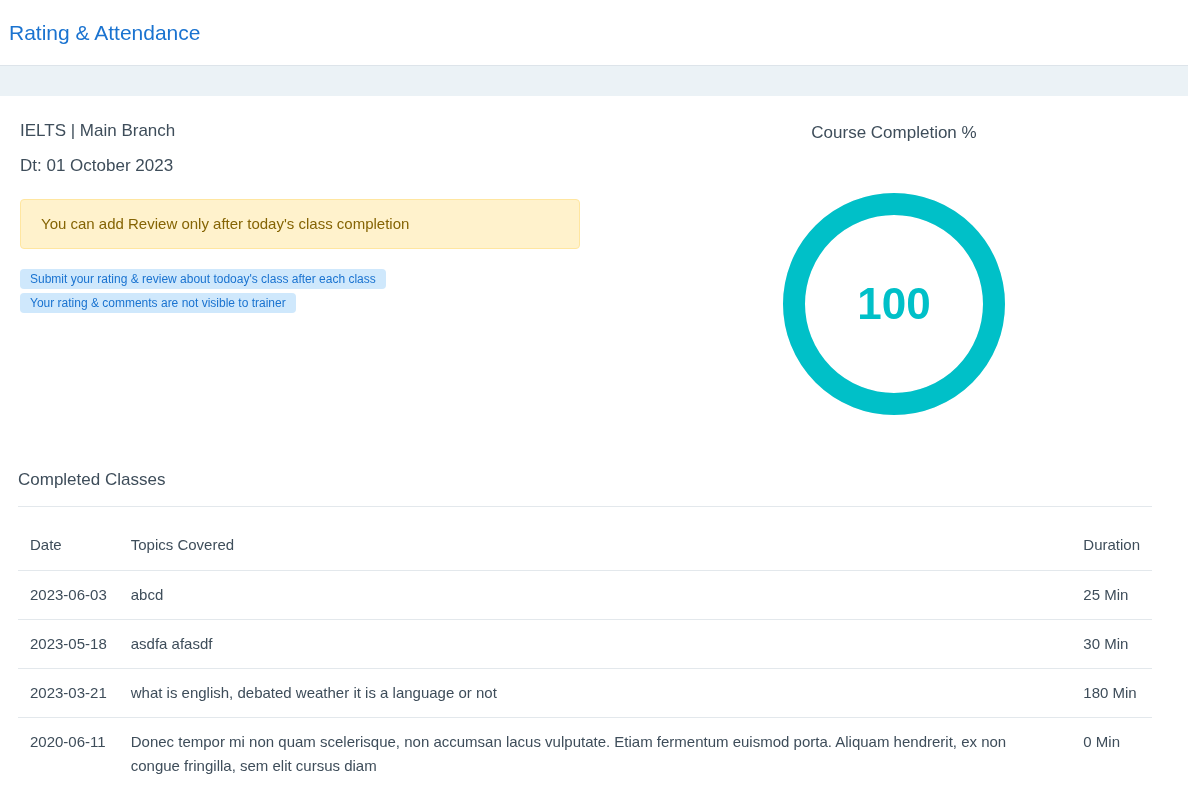 The height and width of the screenshot is (786, 1188). Describe the element at coordinates (595, 545) in the screenshot. I see `column-header: Topics Covered` at that location.